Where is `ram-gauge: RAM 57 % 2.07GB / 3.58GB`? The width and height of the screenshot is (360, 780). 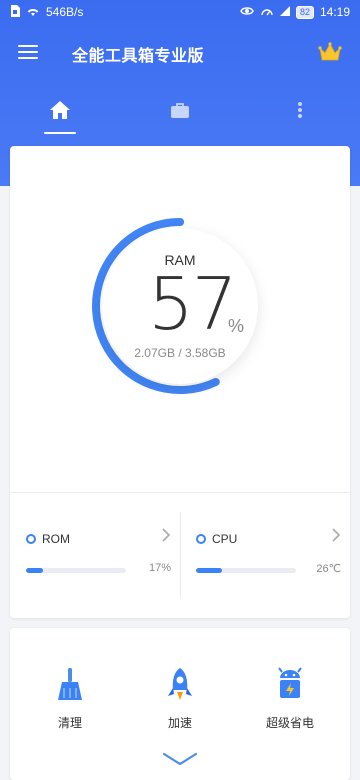
ram-gauge: RAM 57 % 2.07GB / 3.58GB is located at coordinates (180, 306).